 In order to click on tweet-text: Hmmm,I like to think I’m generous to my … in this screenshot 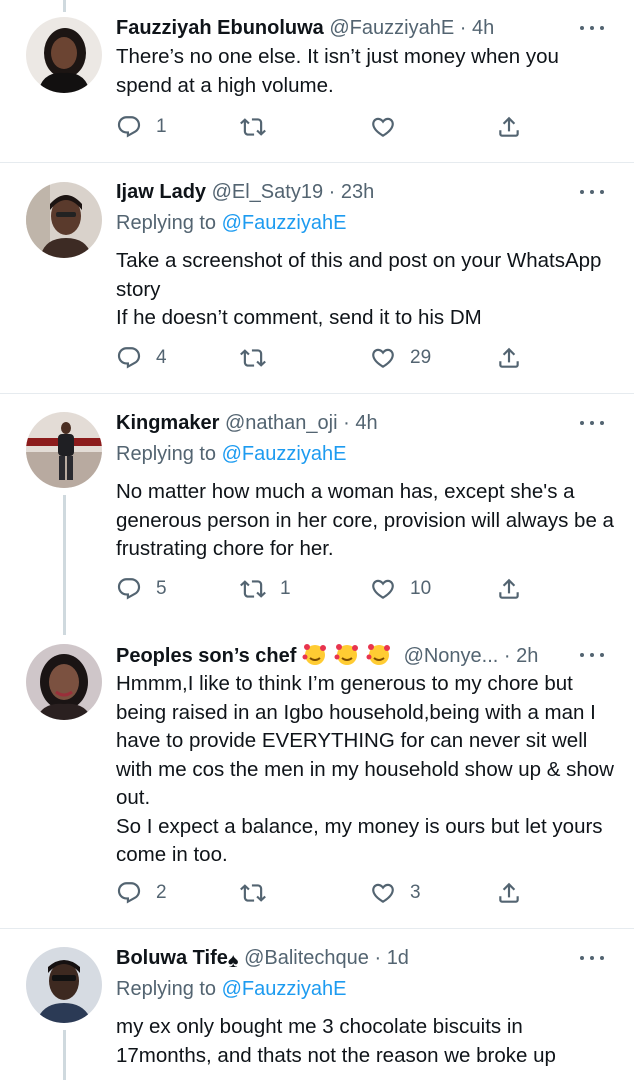, I will do `click(365, 769)`.